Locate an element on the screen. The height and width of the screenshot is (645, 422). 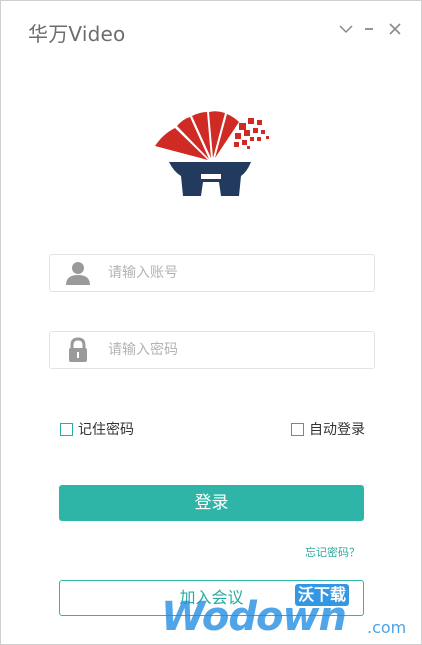
auto-login-label: 自动登录 is located at coordinates (337, 430).